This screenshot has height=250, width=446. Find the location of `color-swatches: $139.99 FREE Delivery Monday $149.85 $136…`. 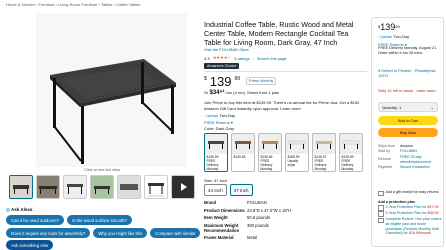

color-swatches: $139.99 FREE Delivery Monday $149.85 $136… is located at coordinates (283, 152).